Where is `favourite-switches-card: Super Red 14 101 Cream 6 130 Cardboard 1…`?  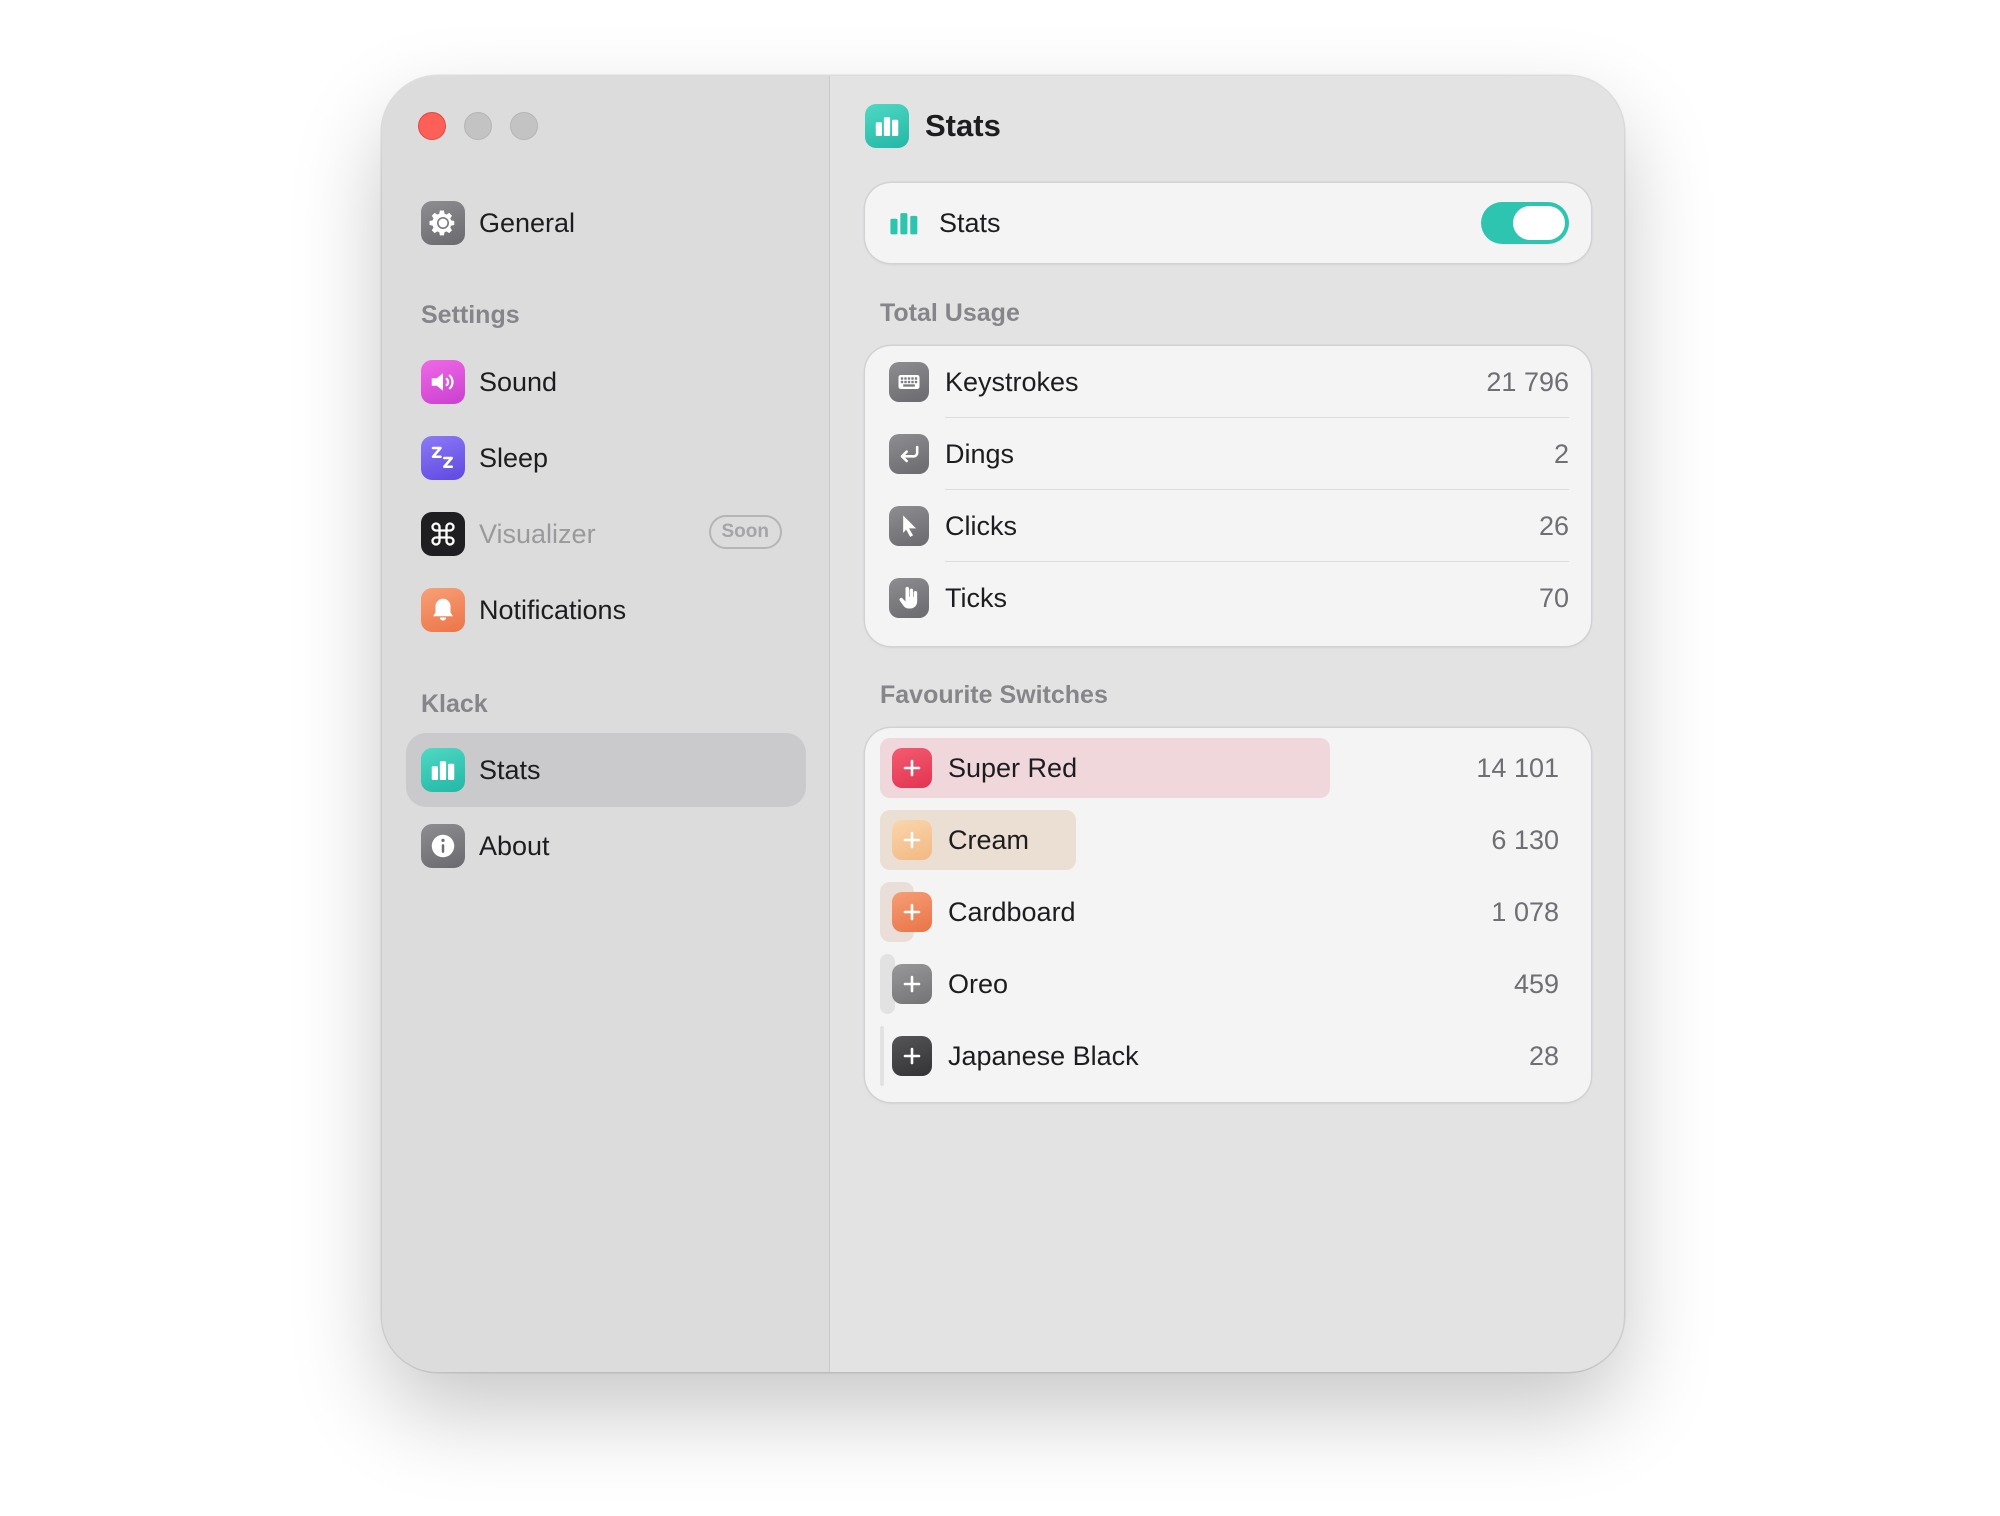
favourite-switches-card: Super Red 14 101 Cream 6 130 Cardboard 1… is located at coordinates (1228, 915).